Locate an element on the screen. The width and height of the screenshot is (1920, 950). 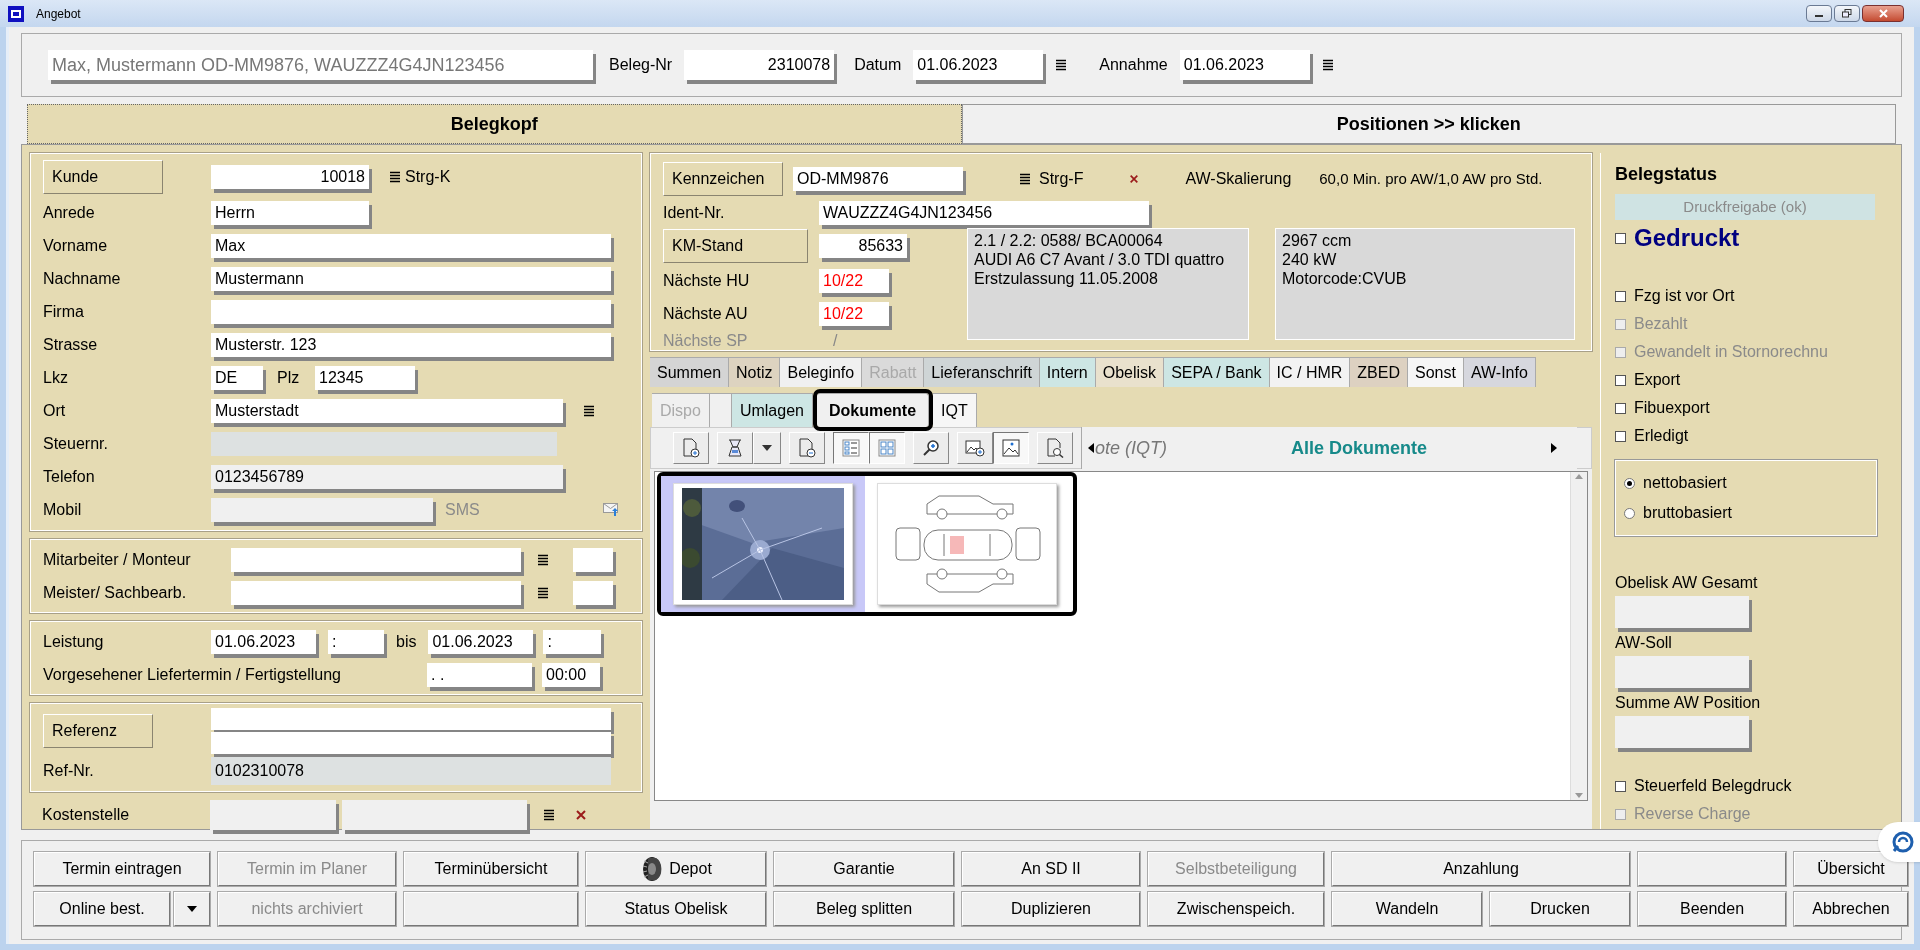
action-button: An SD II is located at coordinates (1051, 869).